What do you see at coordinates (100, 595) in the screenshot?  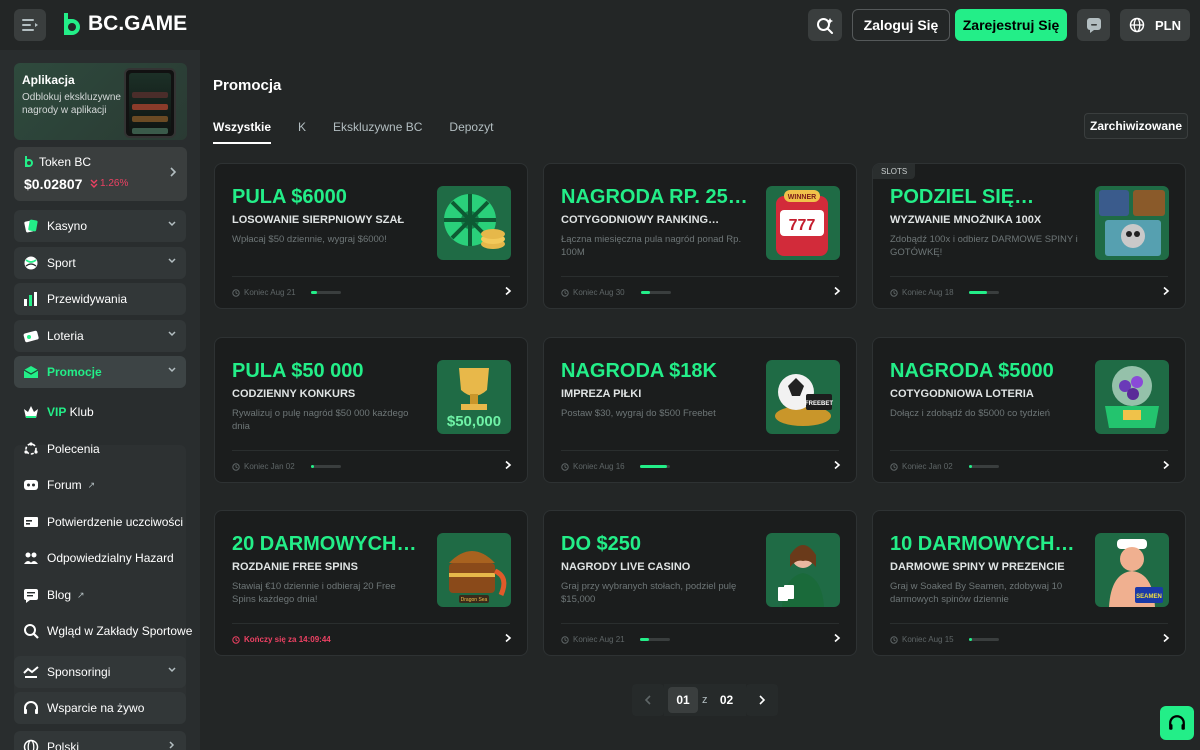 I see `sidebar-item-blog: Blog ↗` at bounding box center [100, 595].